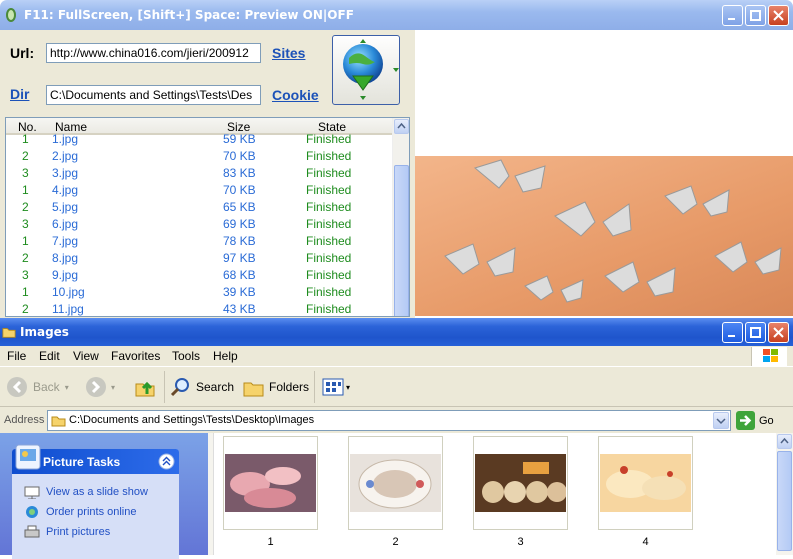 The height and width of the screenshot is (559, 793). What do you see at coordinates (86, 356) in the screenshot?
I see `menu-view: View` at bounding box center [86, 356].